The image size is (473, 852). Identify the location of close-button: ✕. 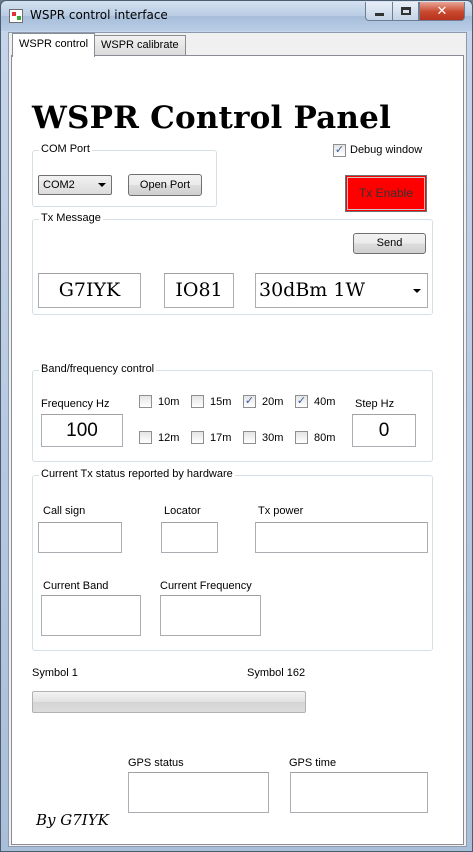
(442, 11).